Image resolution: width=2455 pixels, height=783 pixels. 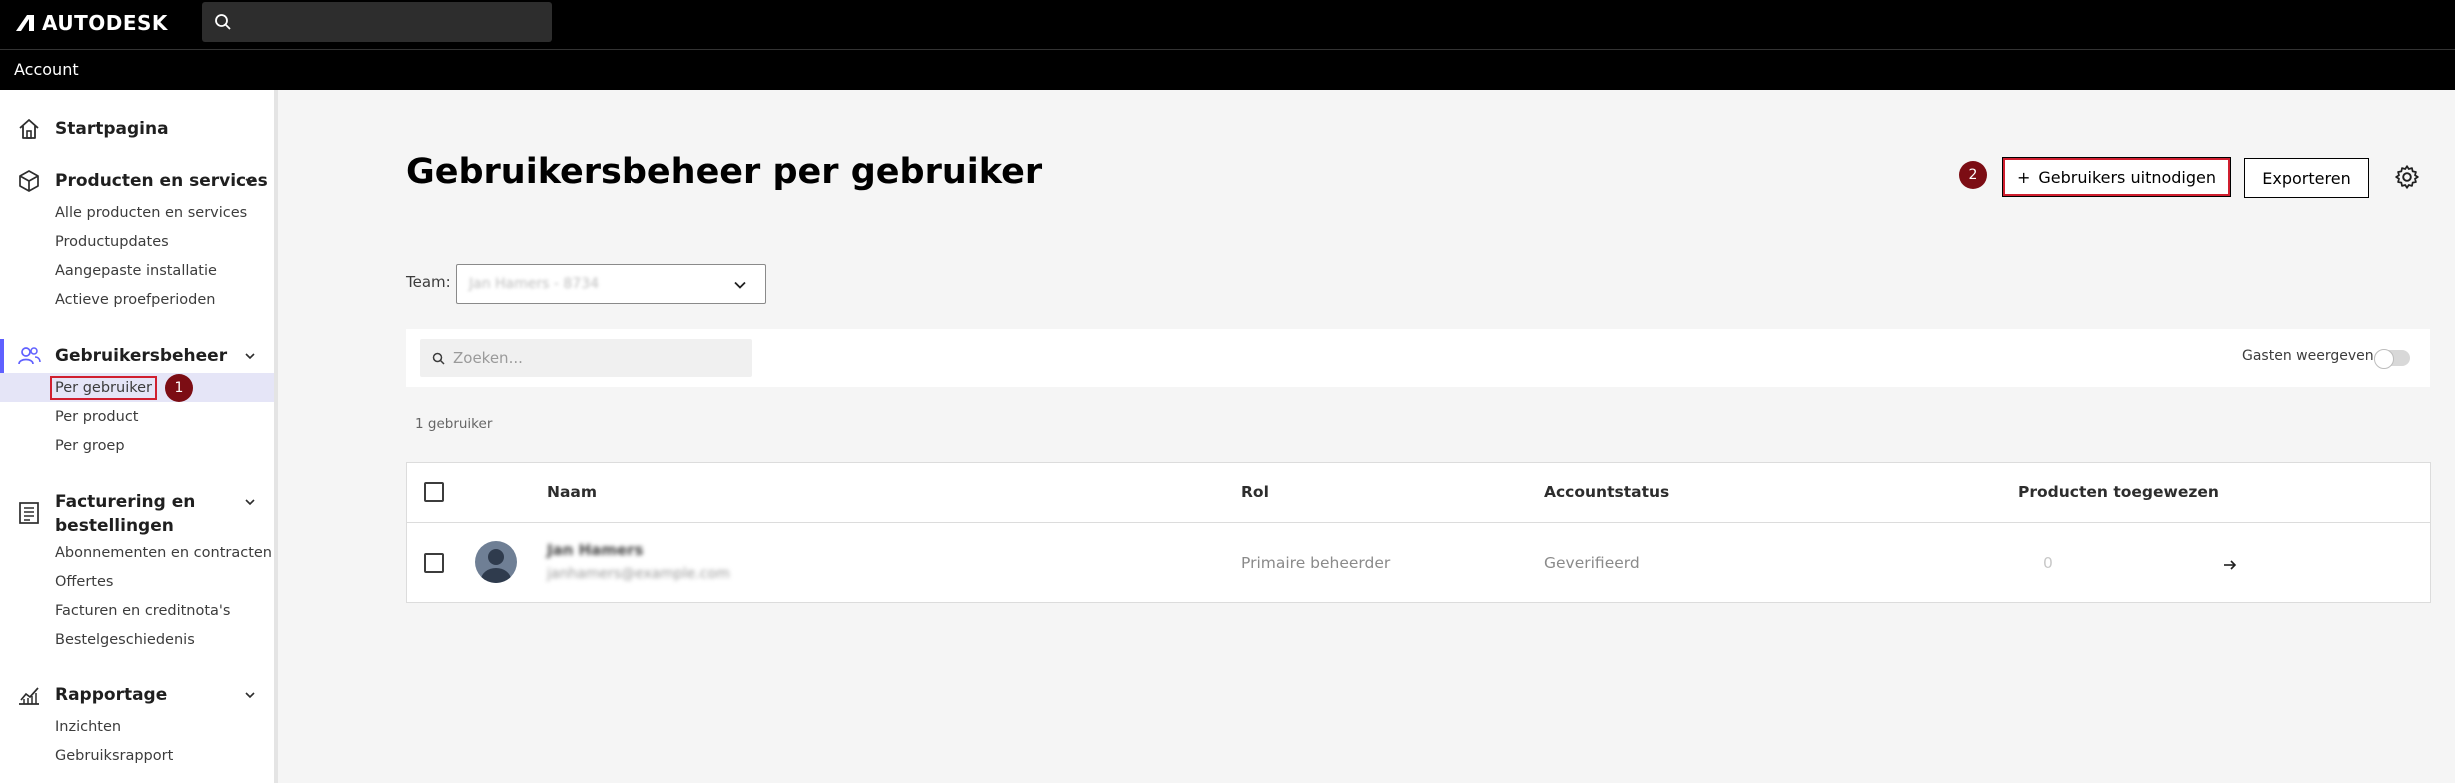 I want to click on products-assigned: 0, so click(x=2048, y=563).